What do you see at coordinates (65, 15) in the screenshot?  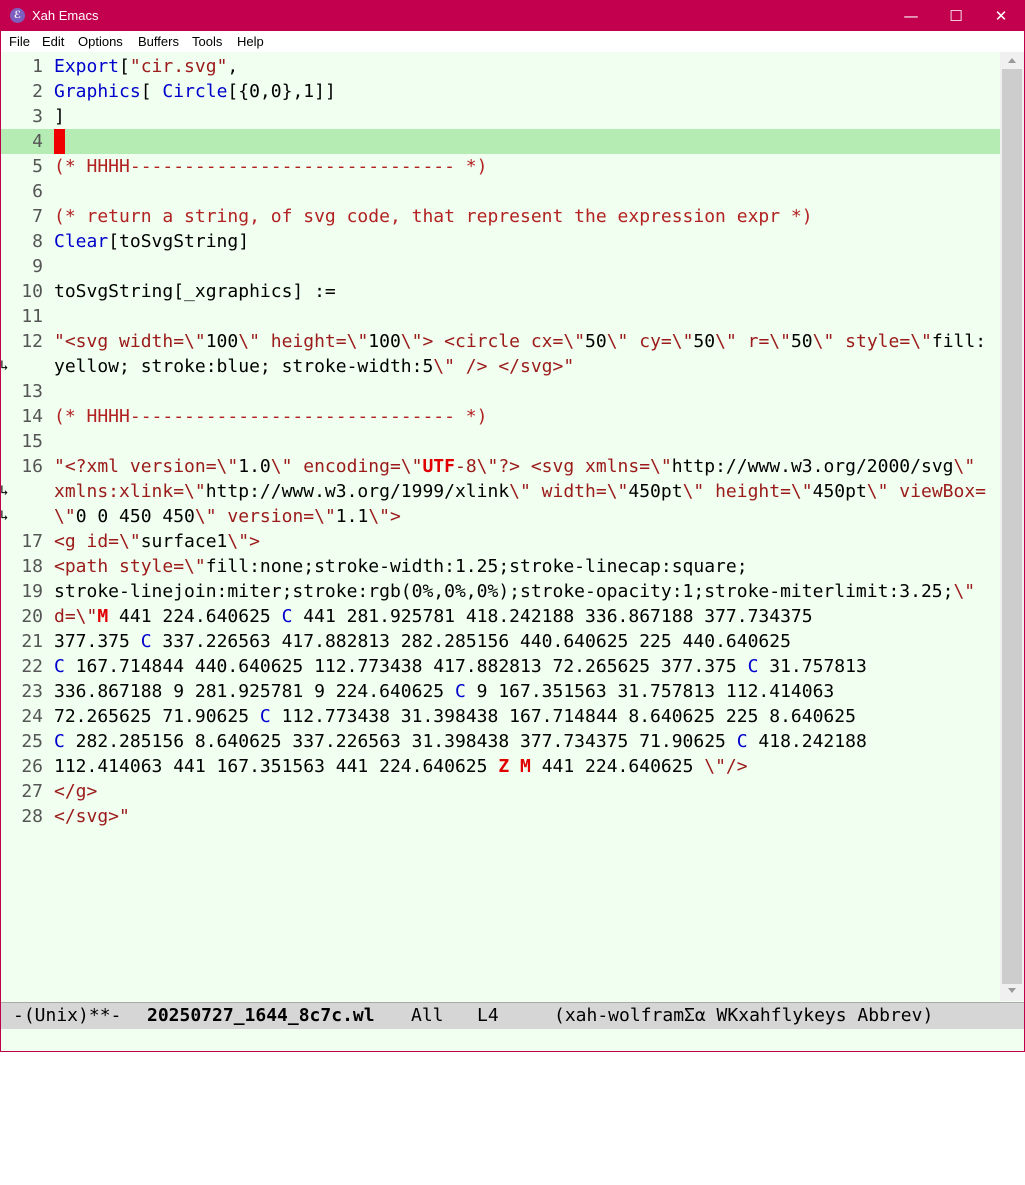 I see `window-title: Xah Emacs` at bounding box center [65, 15].